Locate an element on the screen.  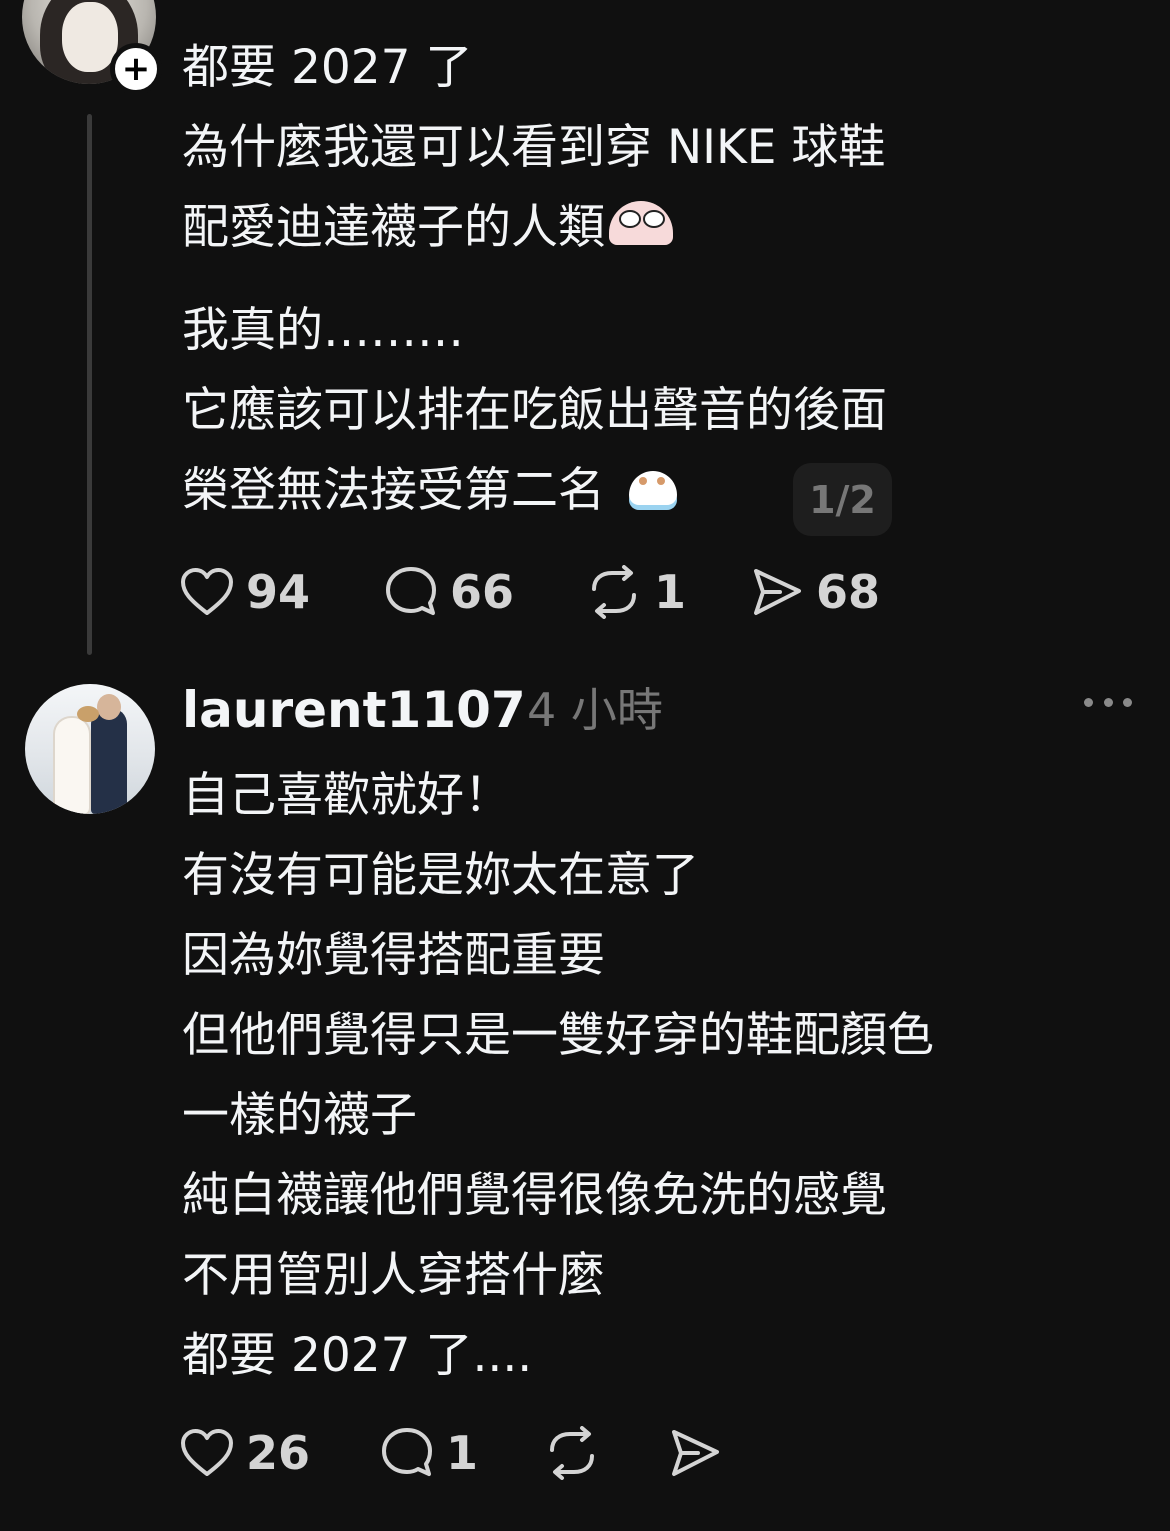
reply-count: 1 is located at coordinates (462, 1453).